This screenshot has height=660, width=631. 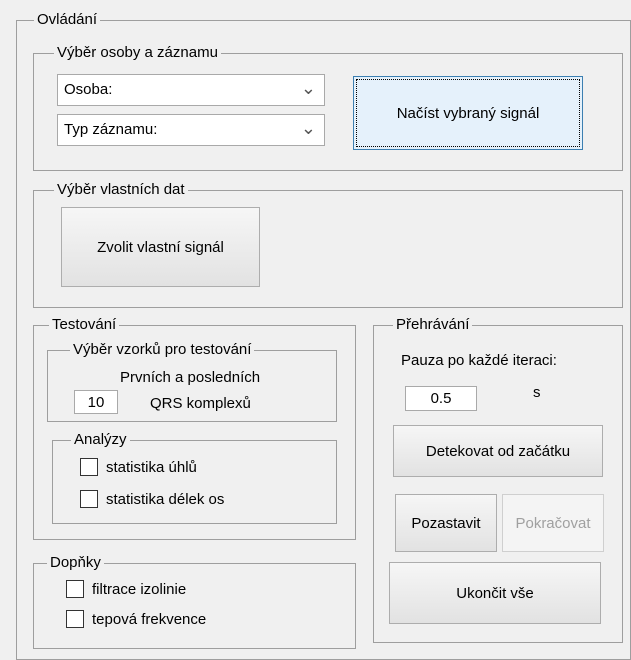 I want to click on label-filtrace-izolinie: filtrace izolinie, so click(x=139, y=589).